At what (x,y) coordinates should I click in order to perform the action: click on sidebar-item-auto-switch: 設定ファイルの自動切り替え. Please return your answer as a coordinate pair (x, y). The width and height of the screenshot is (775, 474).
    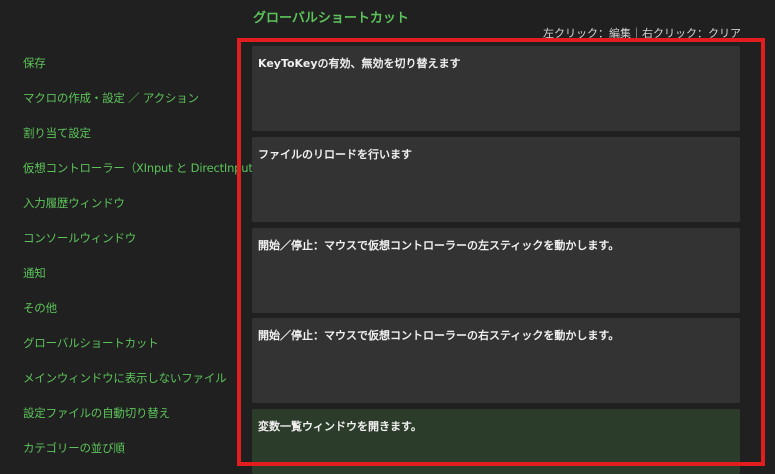
    Looking at the image, I should click on (96, 413).